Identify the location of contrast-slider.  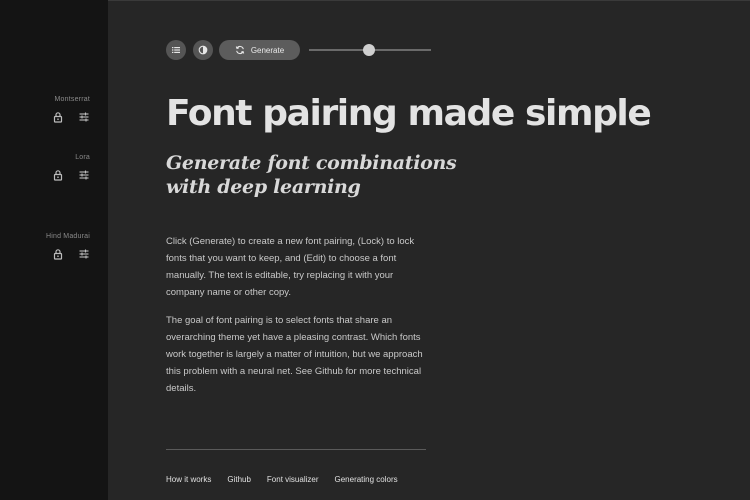
(370, 50).